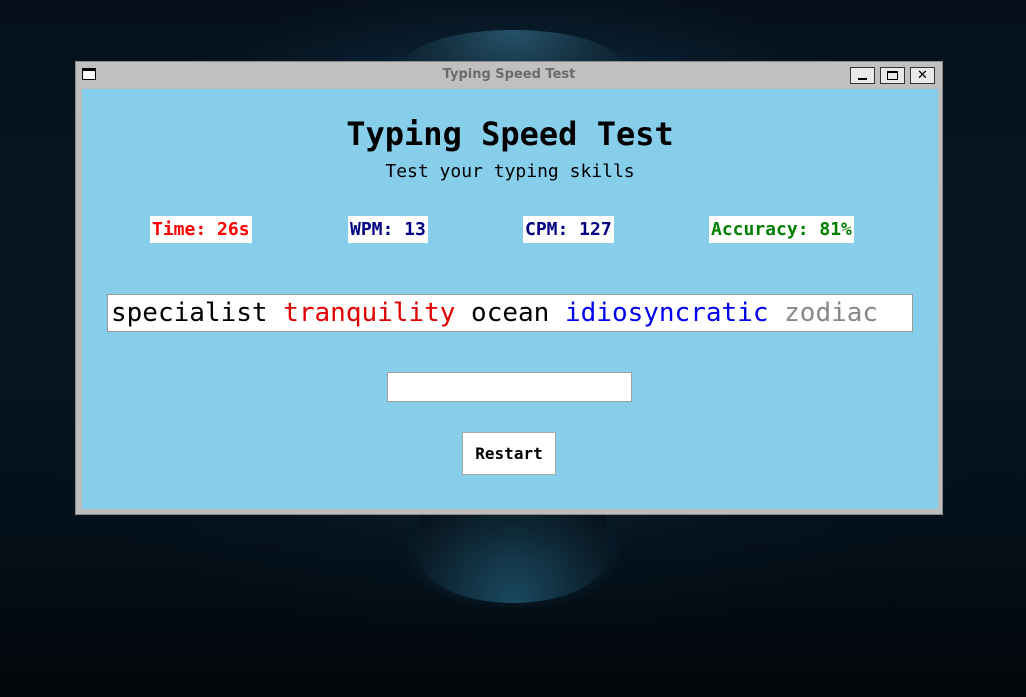 The width and height of the screenshot is (1026, 697). I want to click on restart-button: Restart, so click(509, 453).